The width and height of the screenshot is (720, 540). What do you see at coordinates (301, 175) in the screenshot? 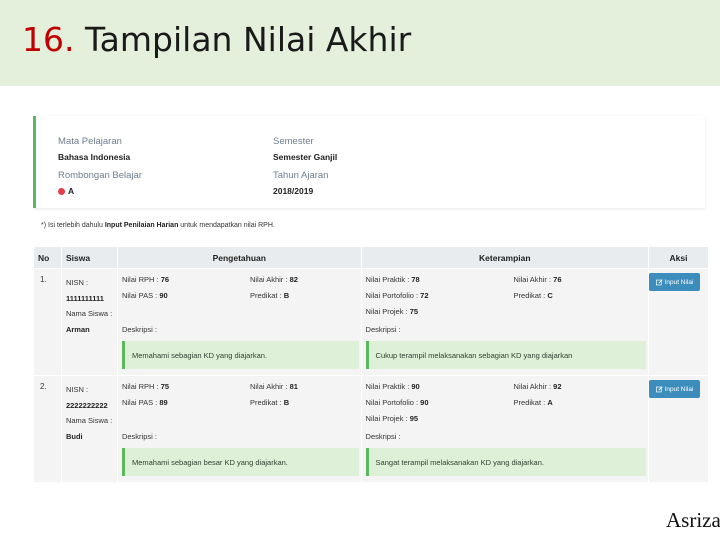
I see `tahun-label: Tahun Ajaran` at bounding box center [301, 175].